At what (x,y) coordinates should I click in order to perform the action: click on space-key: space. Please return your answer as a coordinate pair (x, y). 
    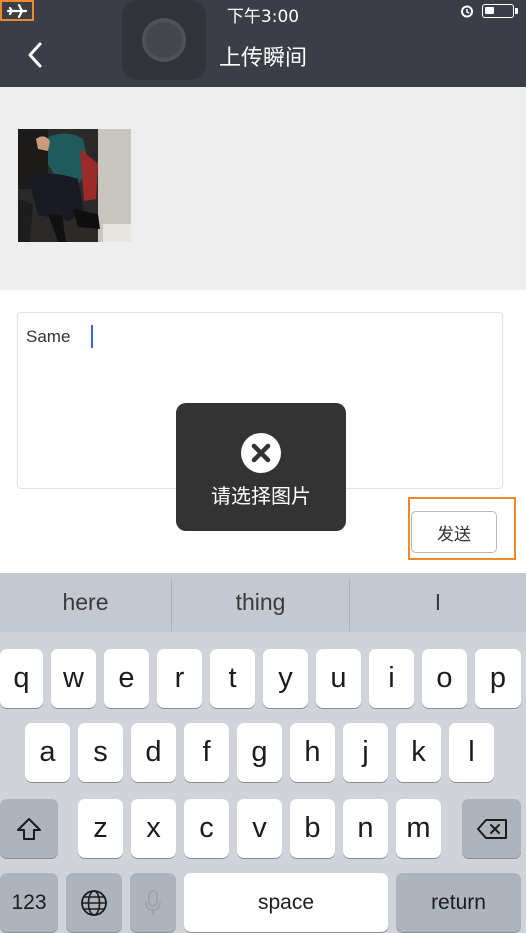
    Looking at the image, I should click on (286, 902).